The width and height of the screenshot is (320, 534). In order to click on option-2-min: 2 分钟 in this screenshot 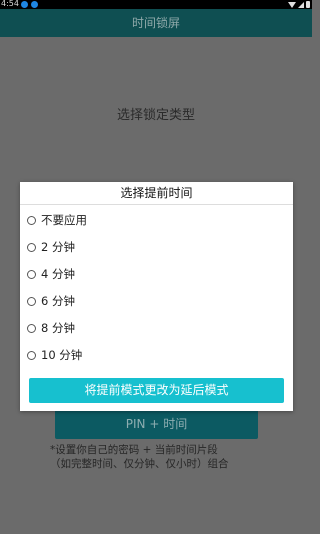, I will do `click(51, 247)`.